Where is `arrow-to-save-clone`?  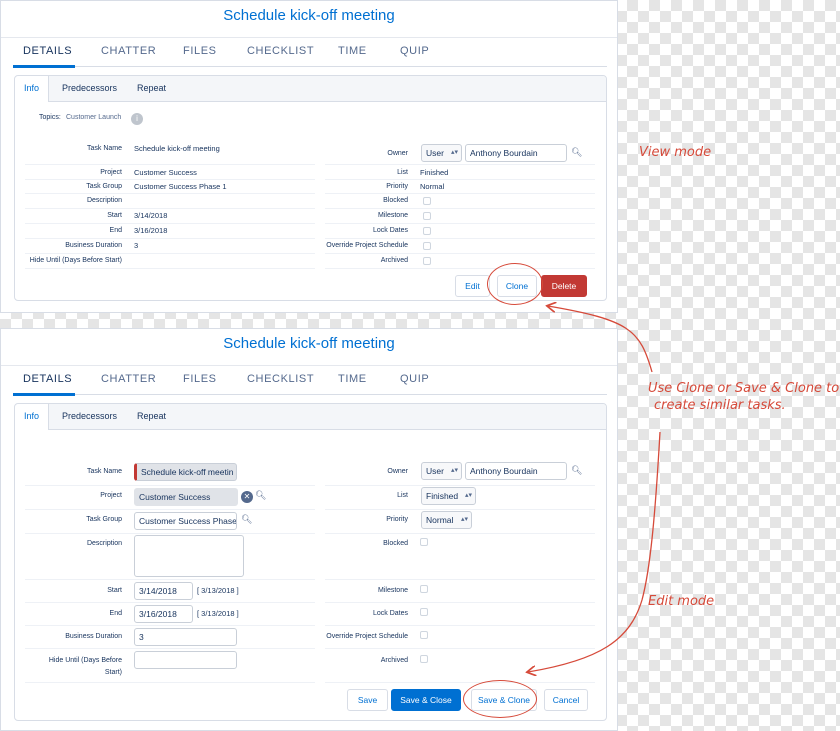 arrow-to-save-clone is located at coordinates (594, 551).